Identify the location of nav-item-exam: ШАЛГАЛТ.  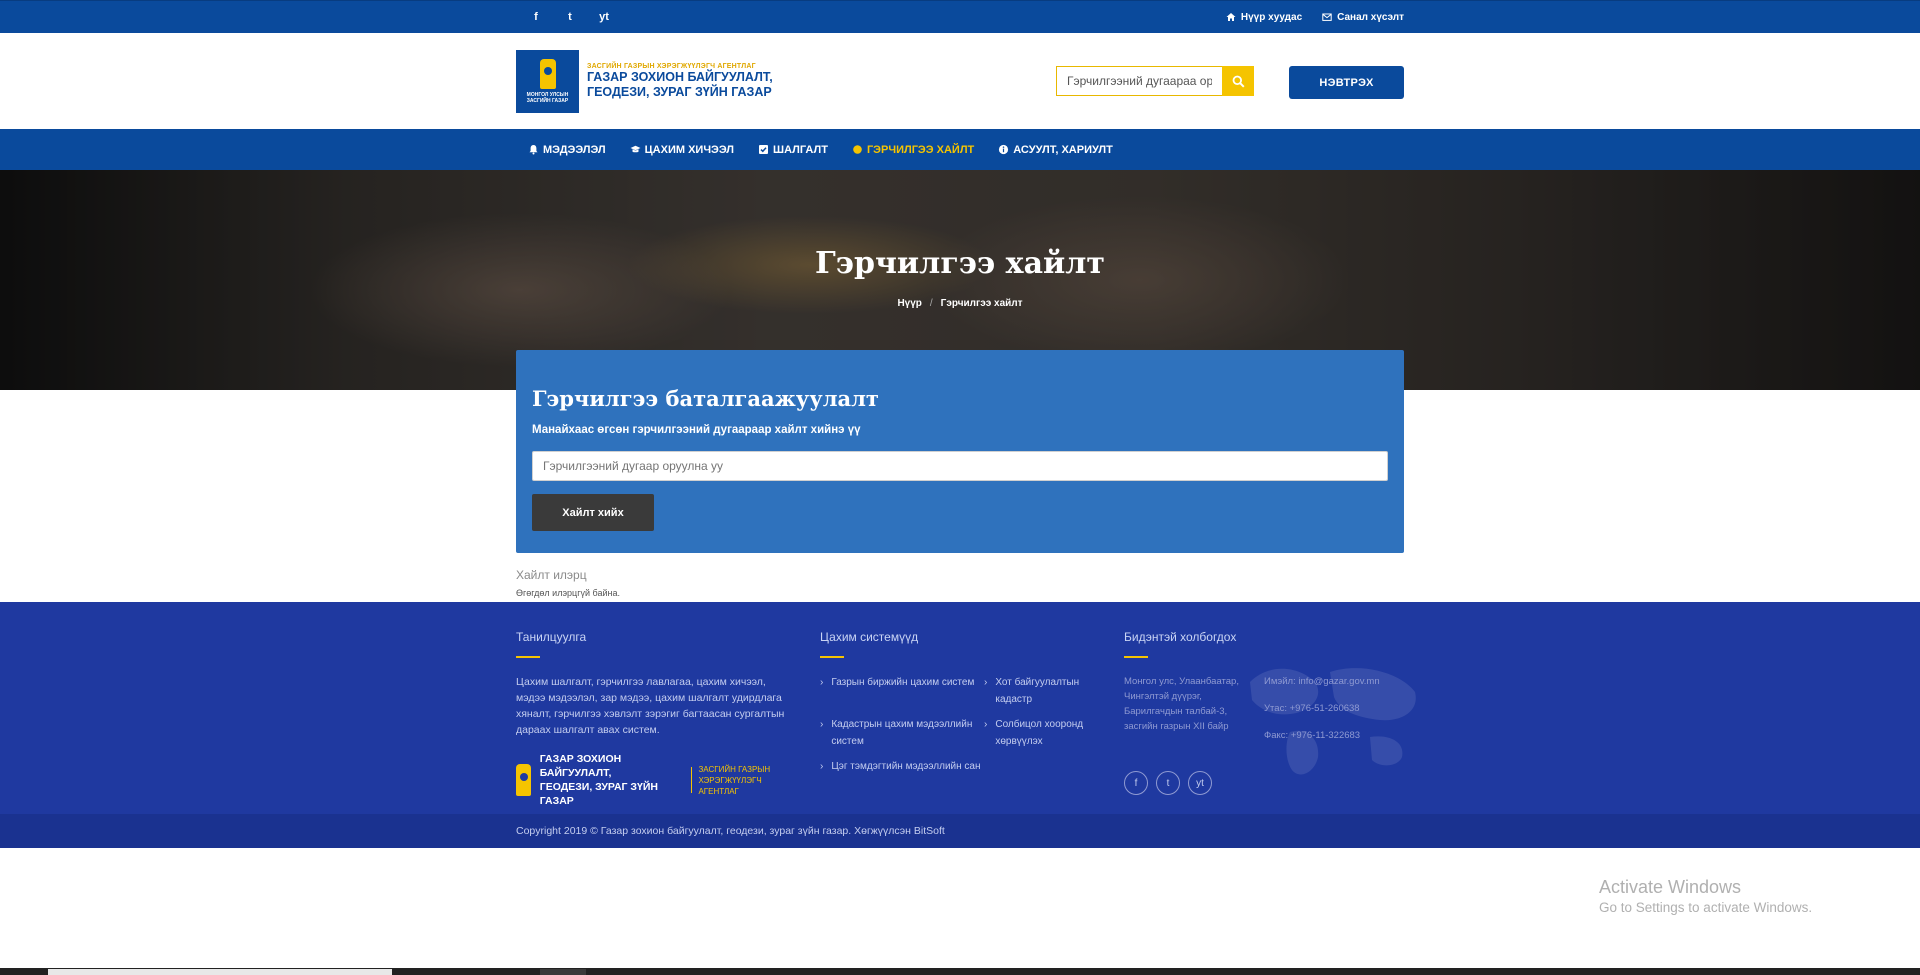
(793, 150).